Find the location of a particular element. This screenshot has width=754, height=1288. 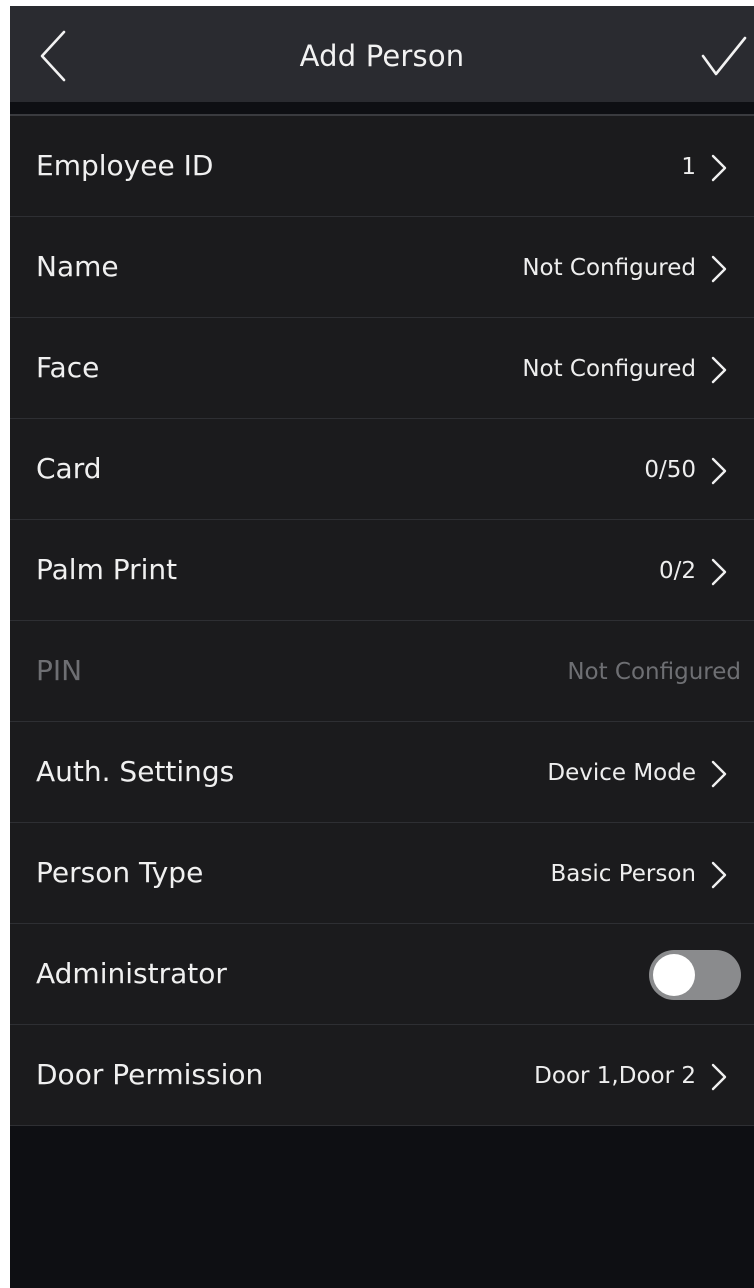

page-title: Add Person is located at coordinates (382, 56).